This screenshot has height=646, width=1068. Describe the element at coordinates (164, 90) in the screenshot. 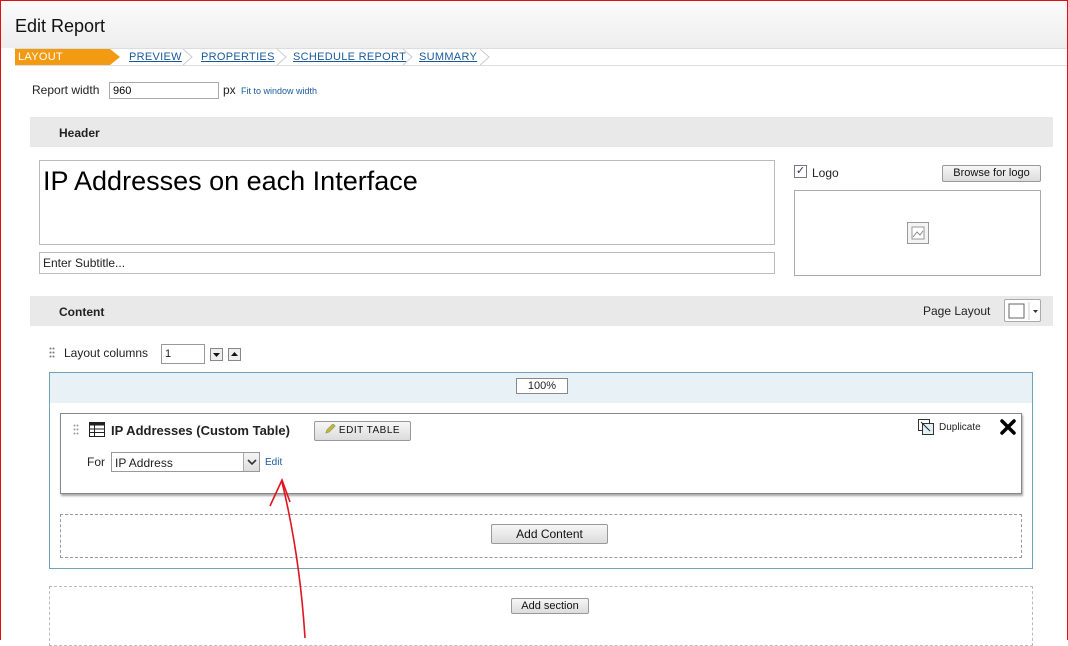

I see `report-width-input` at that location.